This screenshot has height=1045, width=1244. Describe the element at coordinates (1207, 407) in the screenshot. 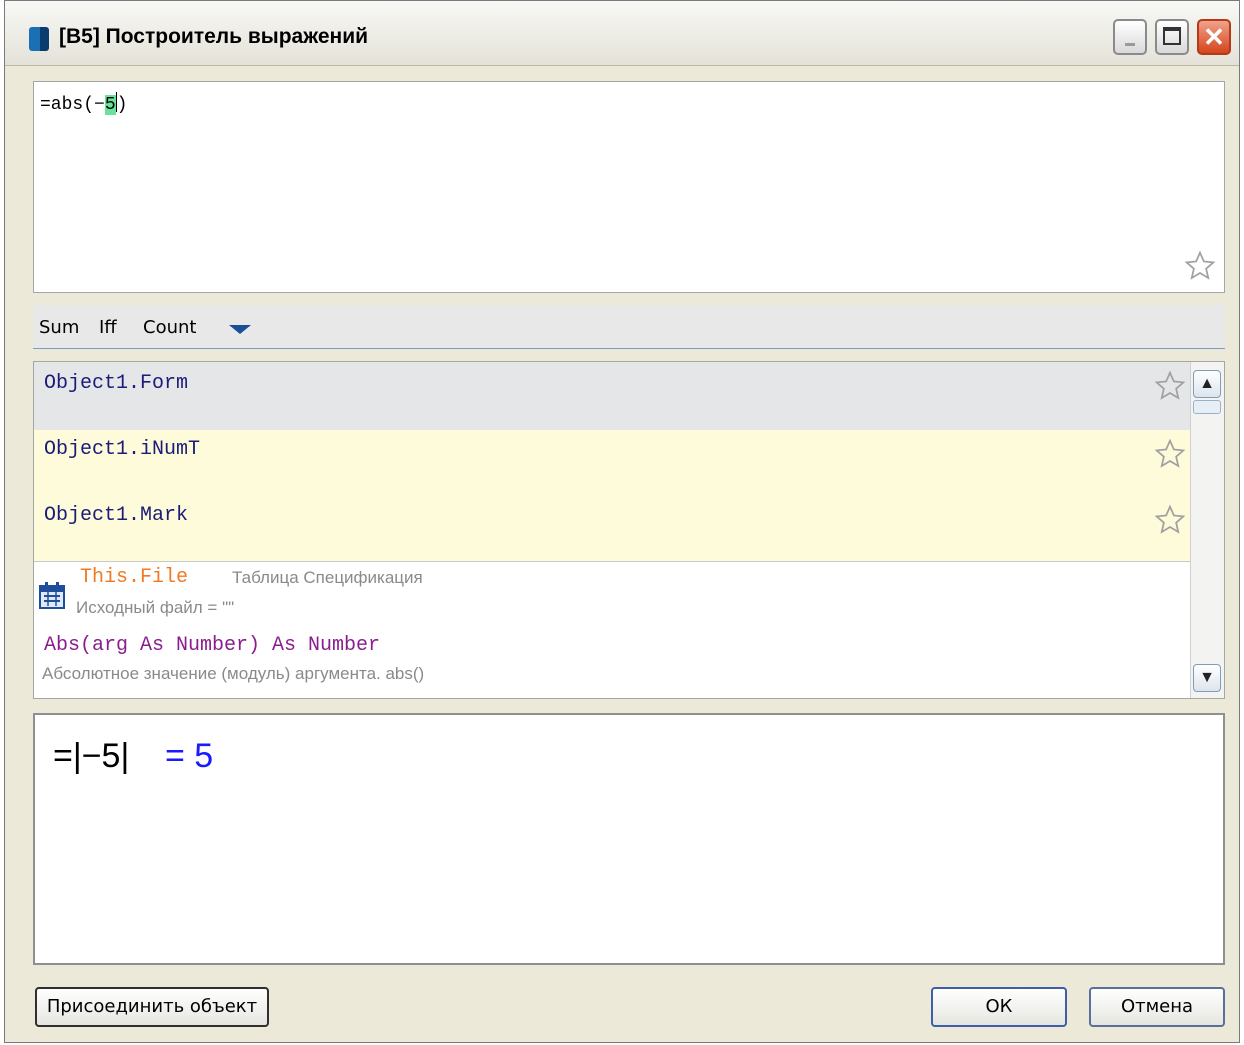

I see `scroll-thumb` at that location.